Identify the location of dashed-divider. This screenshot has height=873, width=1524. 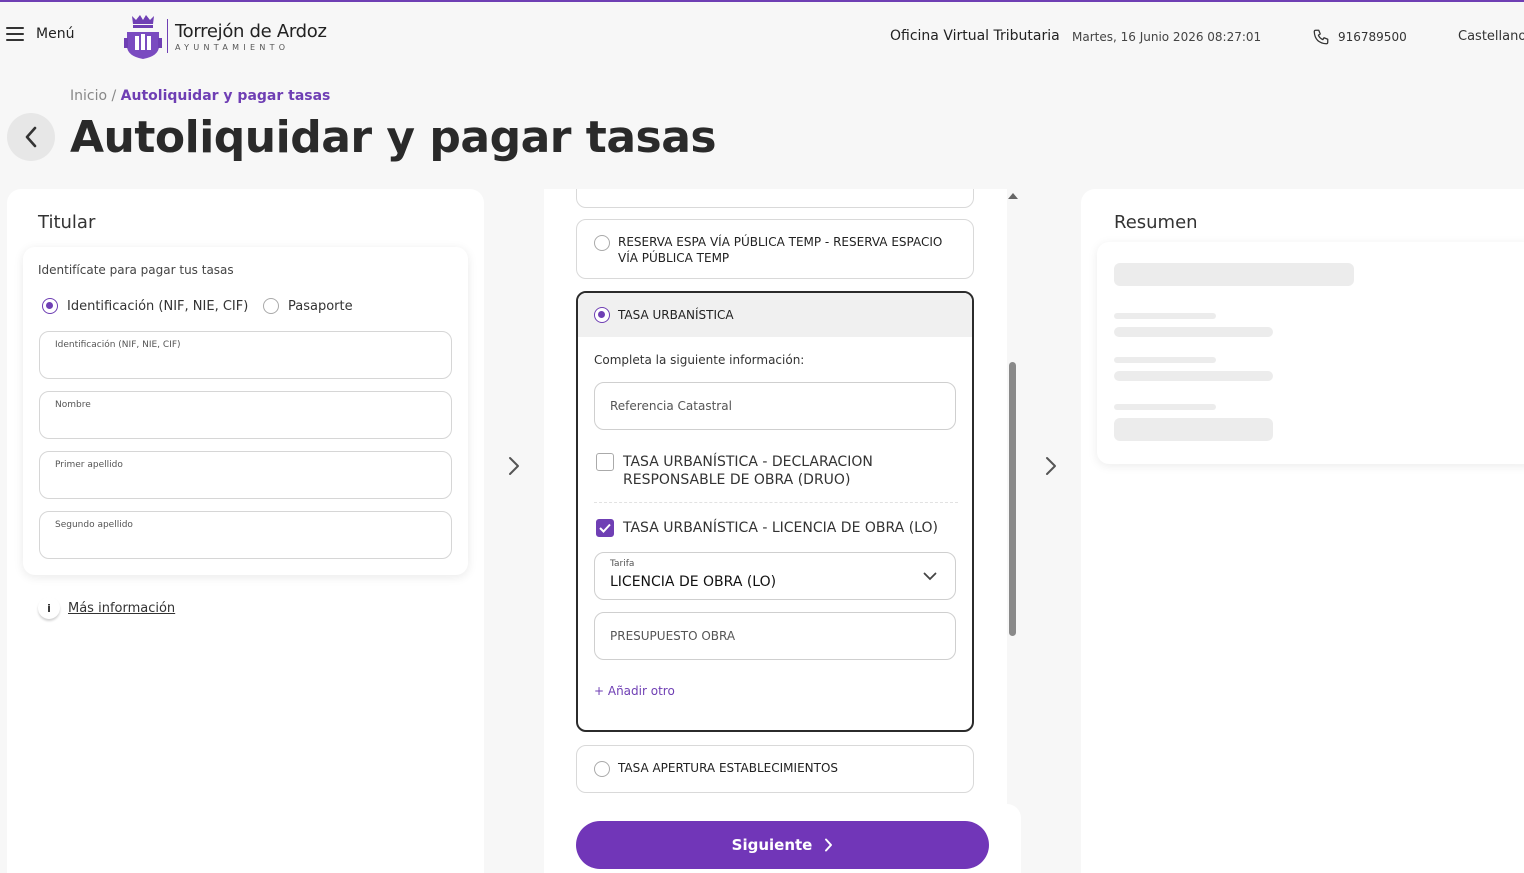
(776, 502).